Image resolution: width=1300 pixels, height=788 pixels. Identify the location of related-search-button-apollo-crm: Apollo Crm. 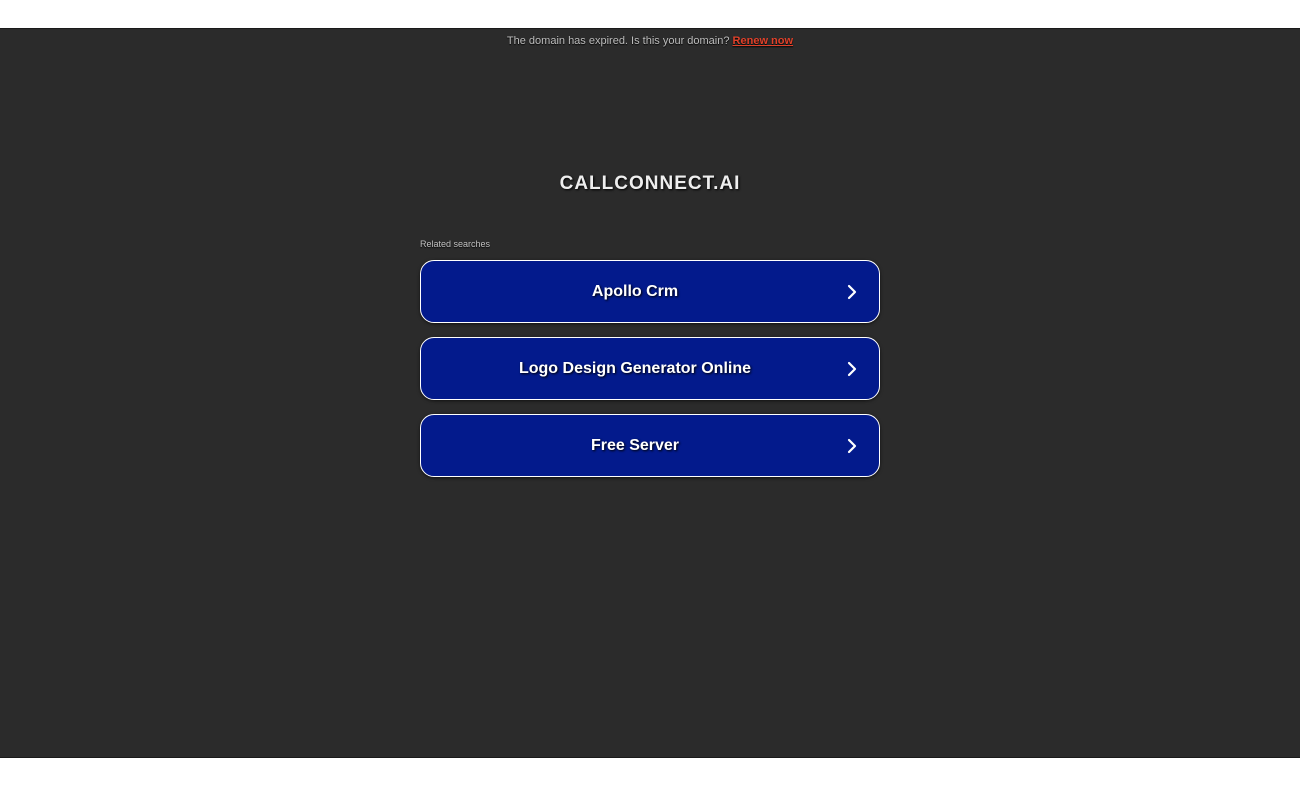
(650, 291).